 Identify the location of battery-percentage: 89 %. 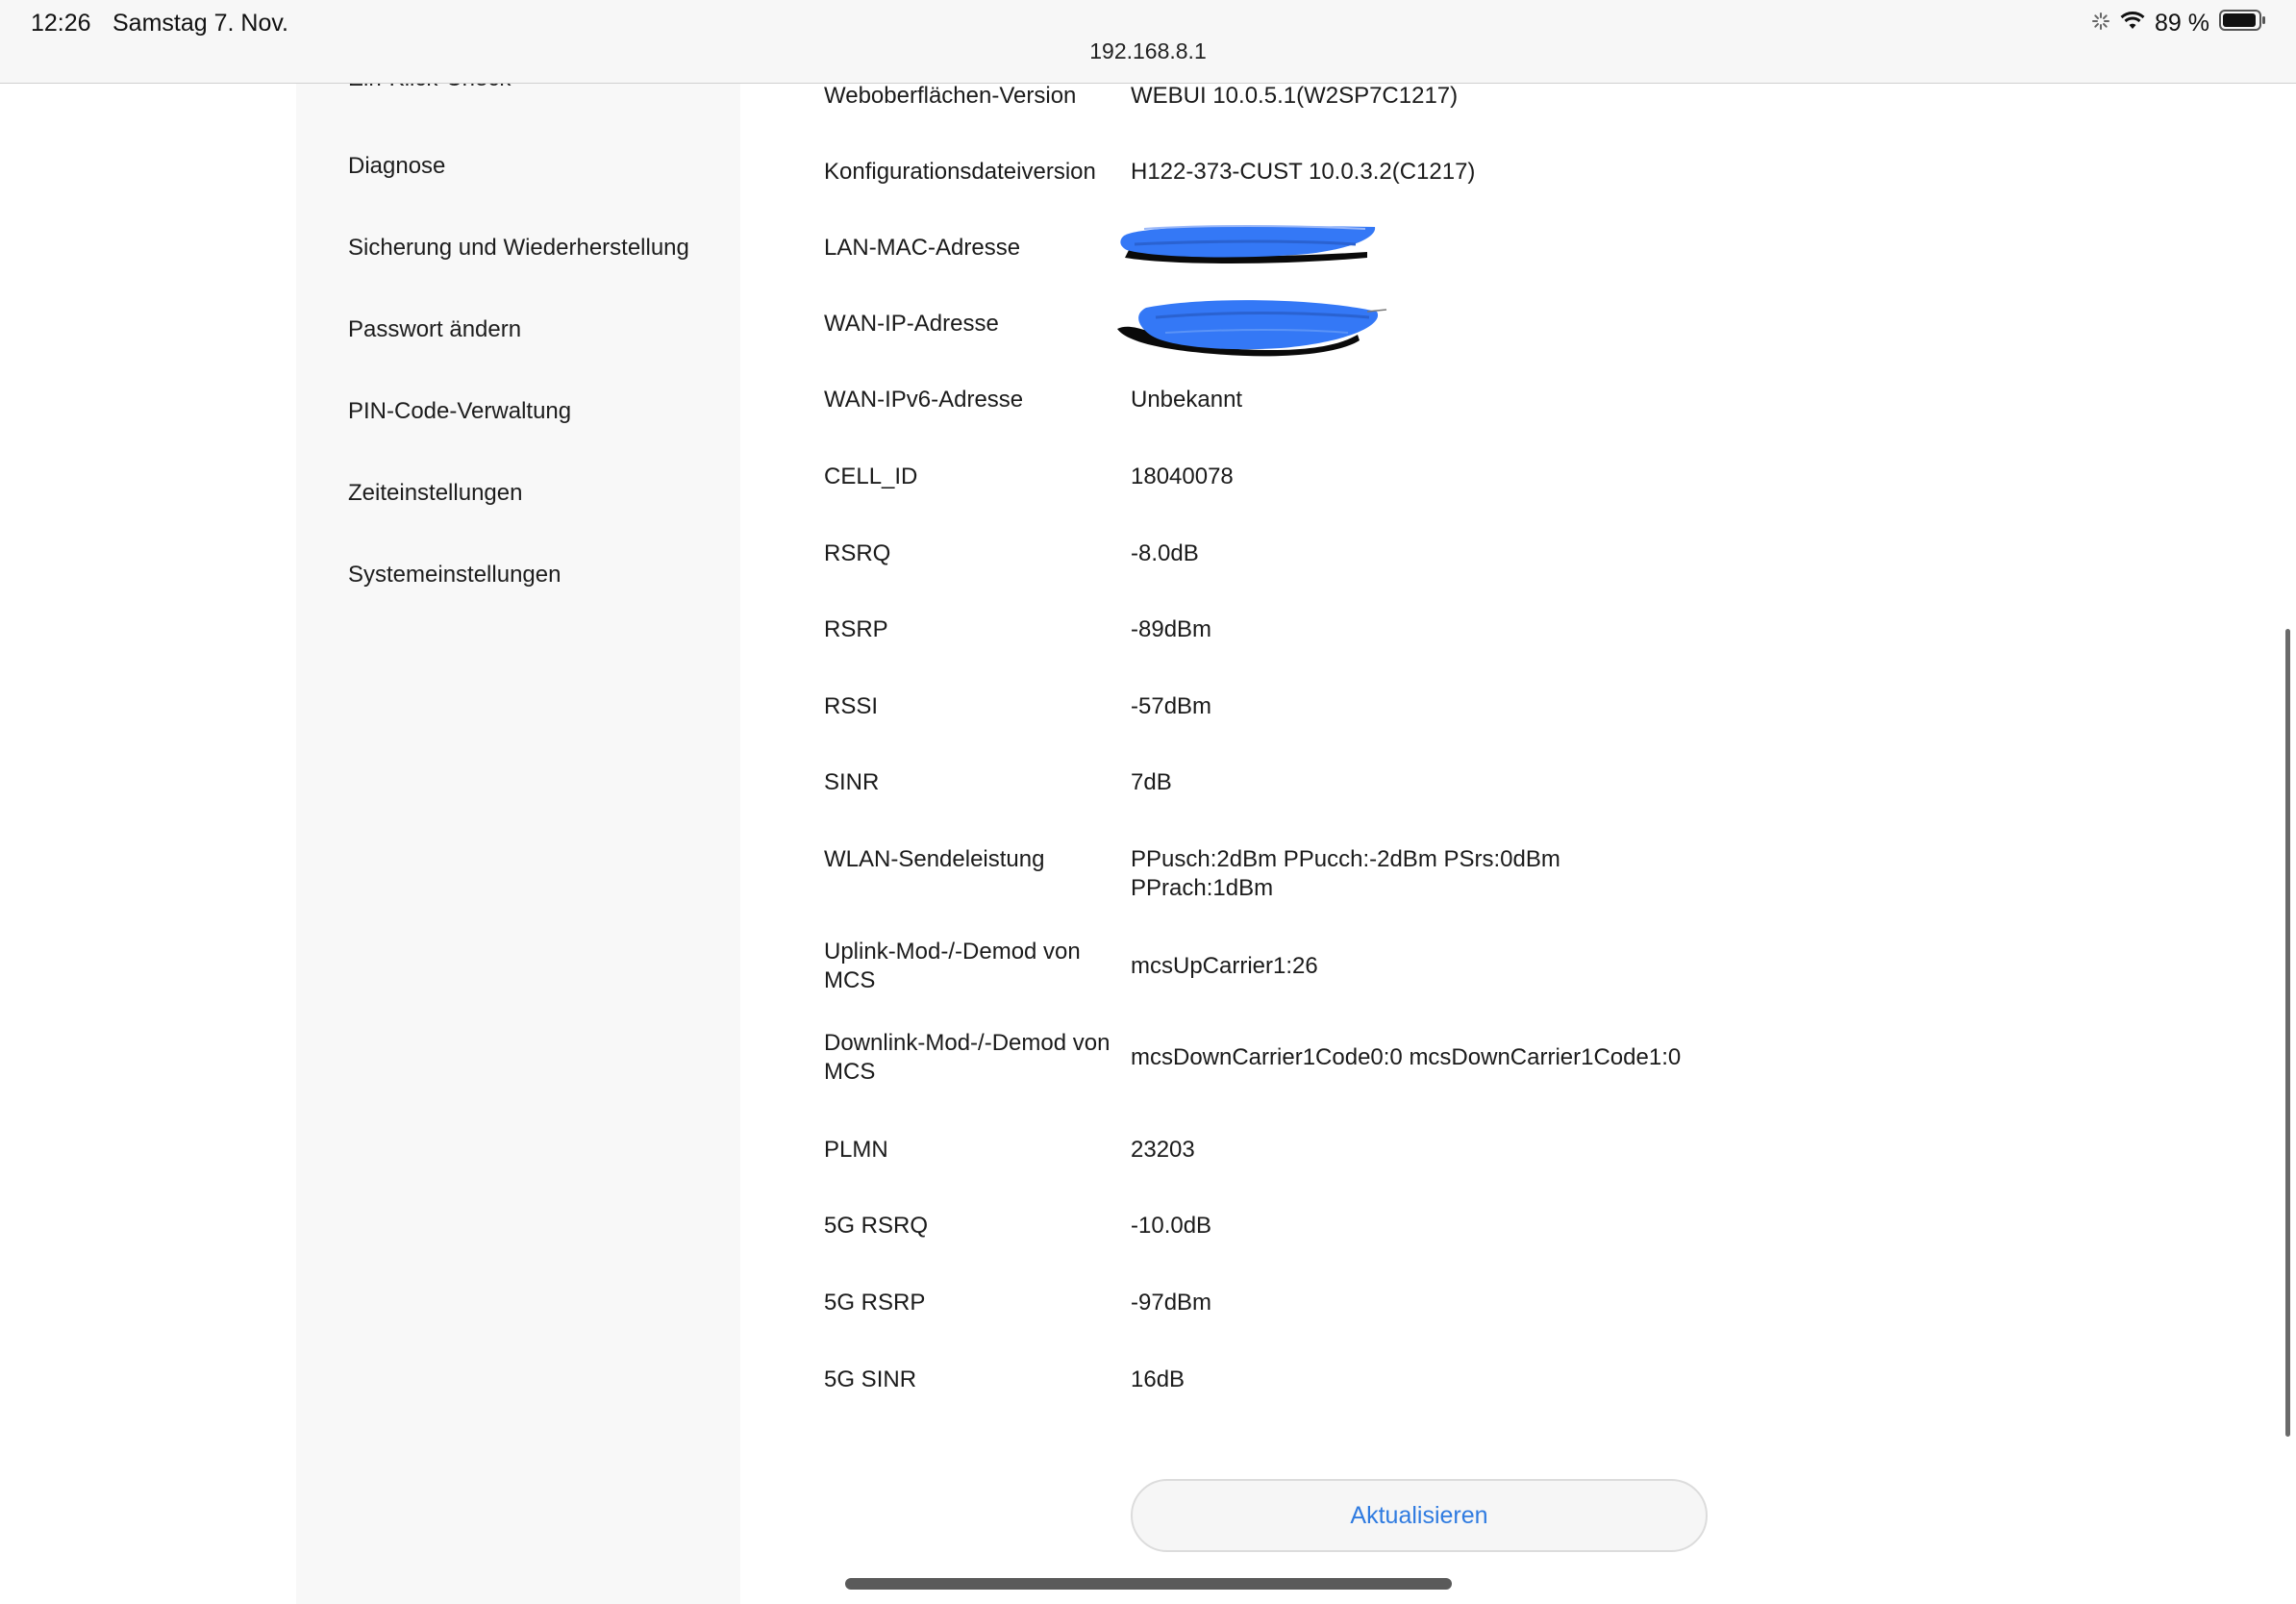
(2182, 23).